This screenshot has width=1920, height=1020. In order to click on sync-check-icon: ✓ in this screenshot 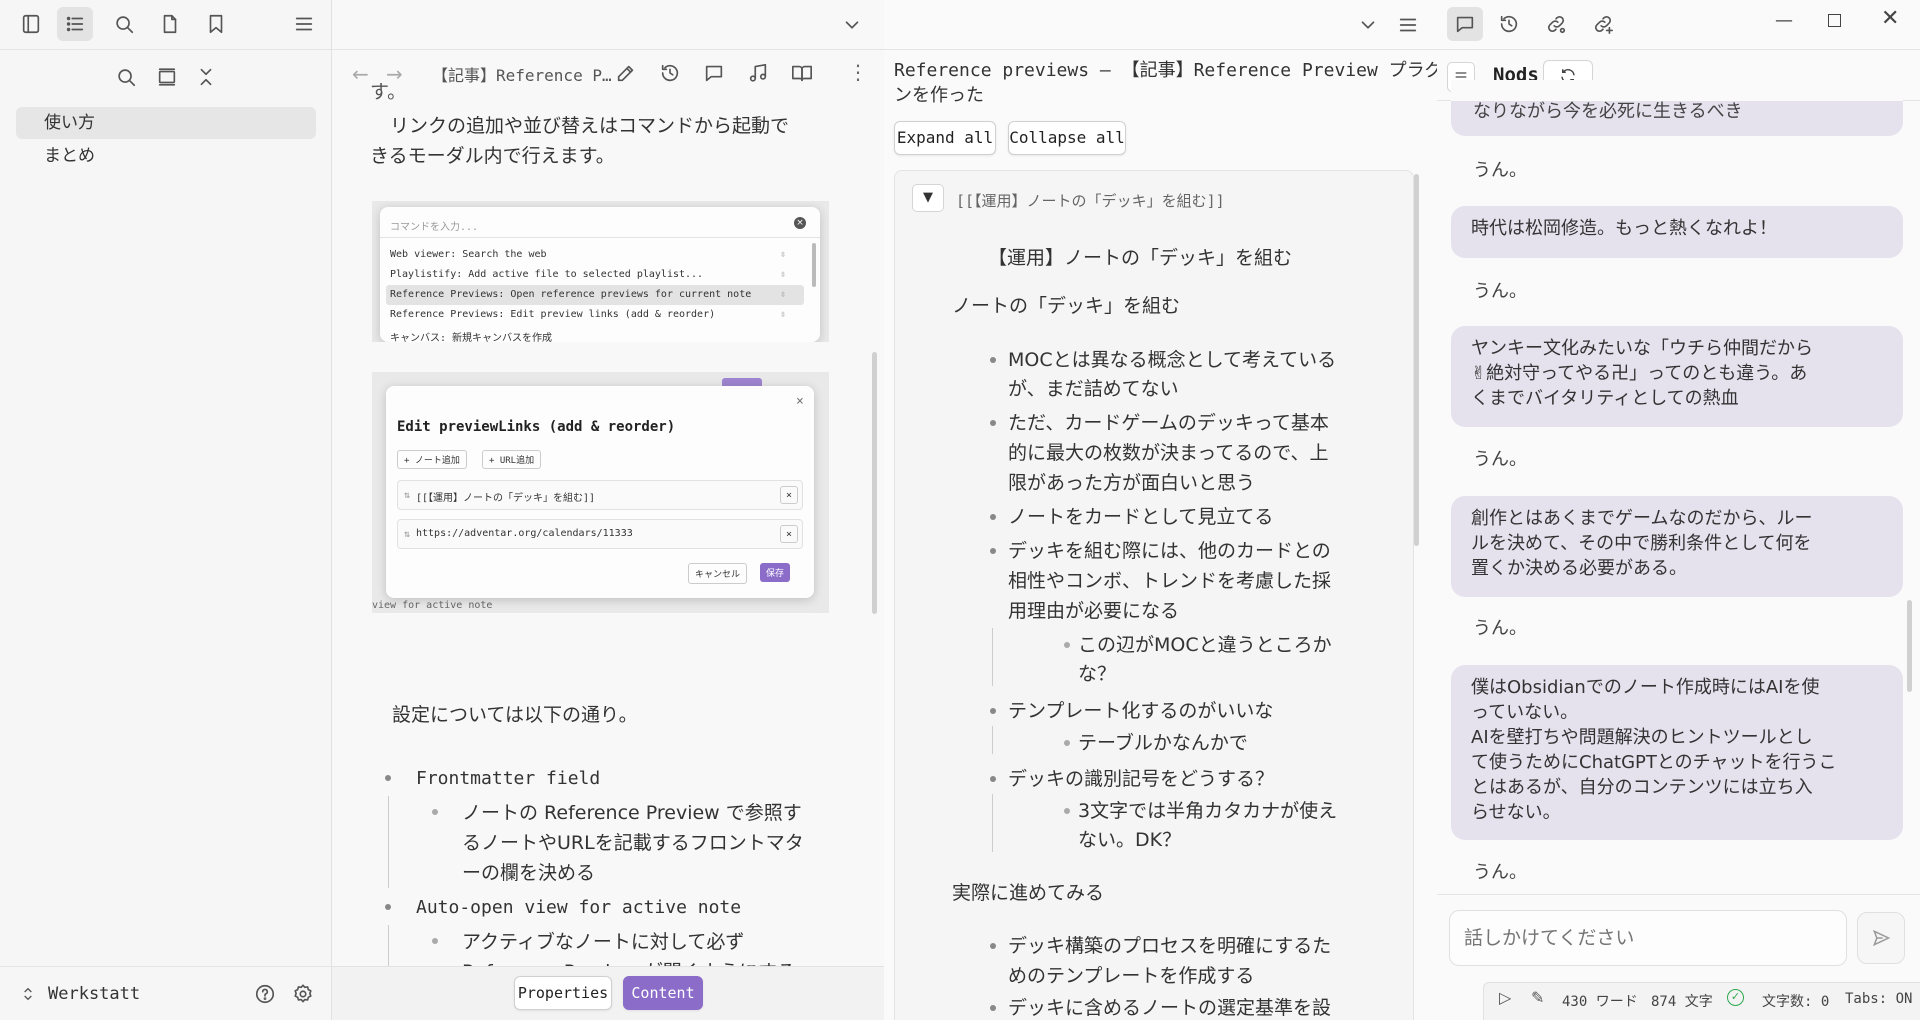, I will do `click(1735, 997)`.